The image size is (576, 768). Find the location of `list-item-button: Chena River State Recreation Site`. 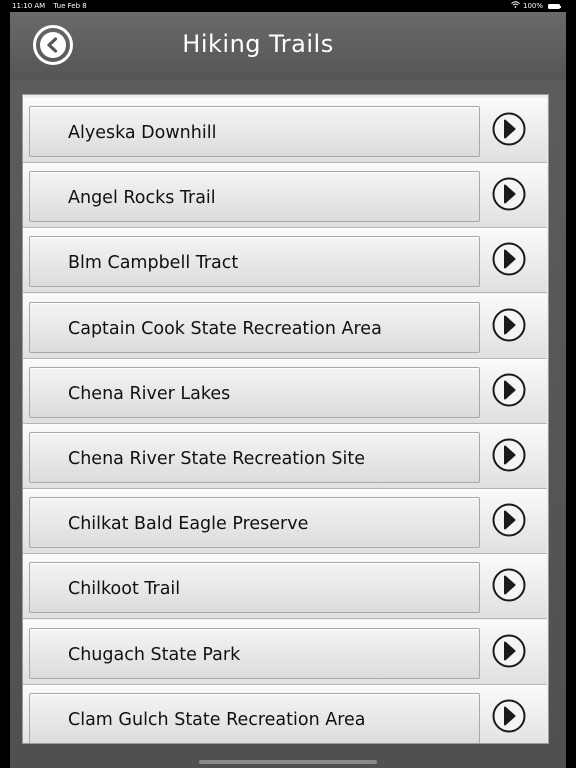

list-item-button: Chena River State Recreation Site is located at coordinates (254, 457).